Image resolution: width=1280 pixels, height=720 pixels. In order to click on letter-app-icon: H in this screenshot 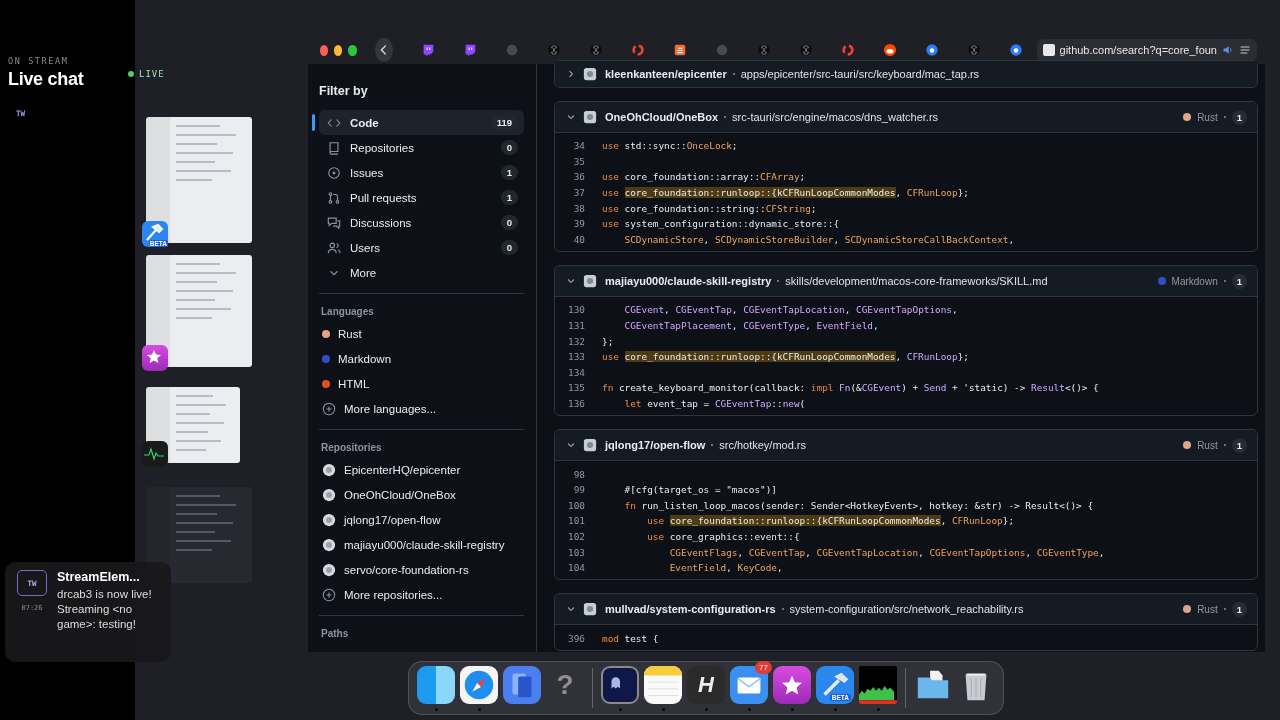, I will do `click(706, 684)`.